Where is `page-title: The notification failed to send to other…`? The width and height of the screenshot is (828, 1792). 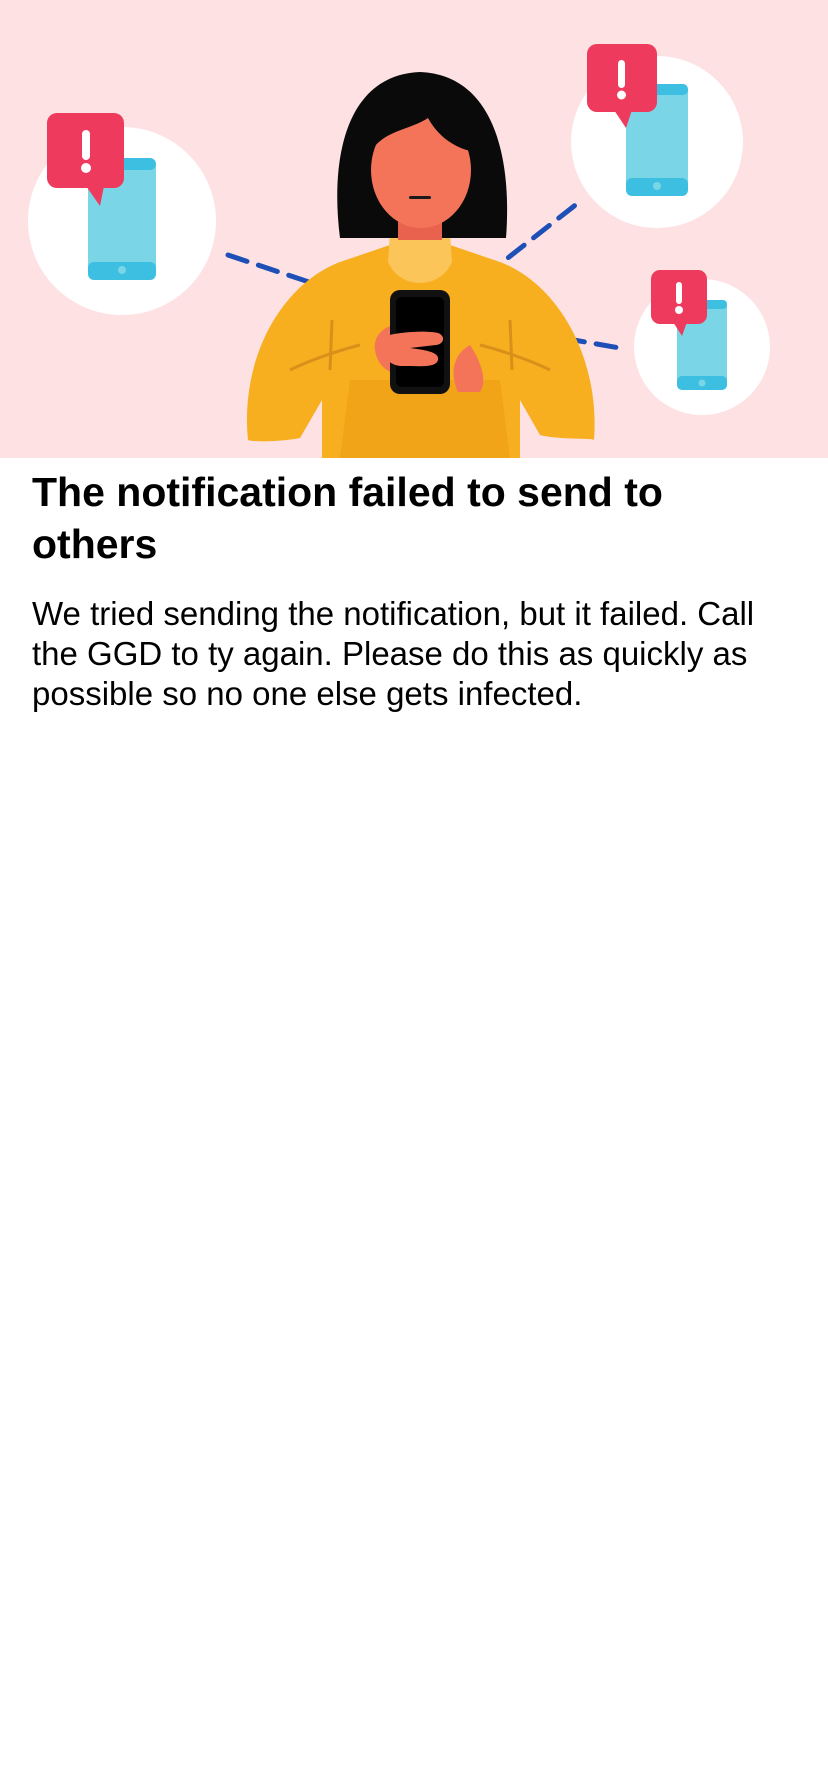 page-title: The notification failed to send to other… is located at coordinates (347, 518).